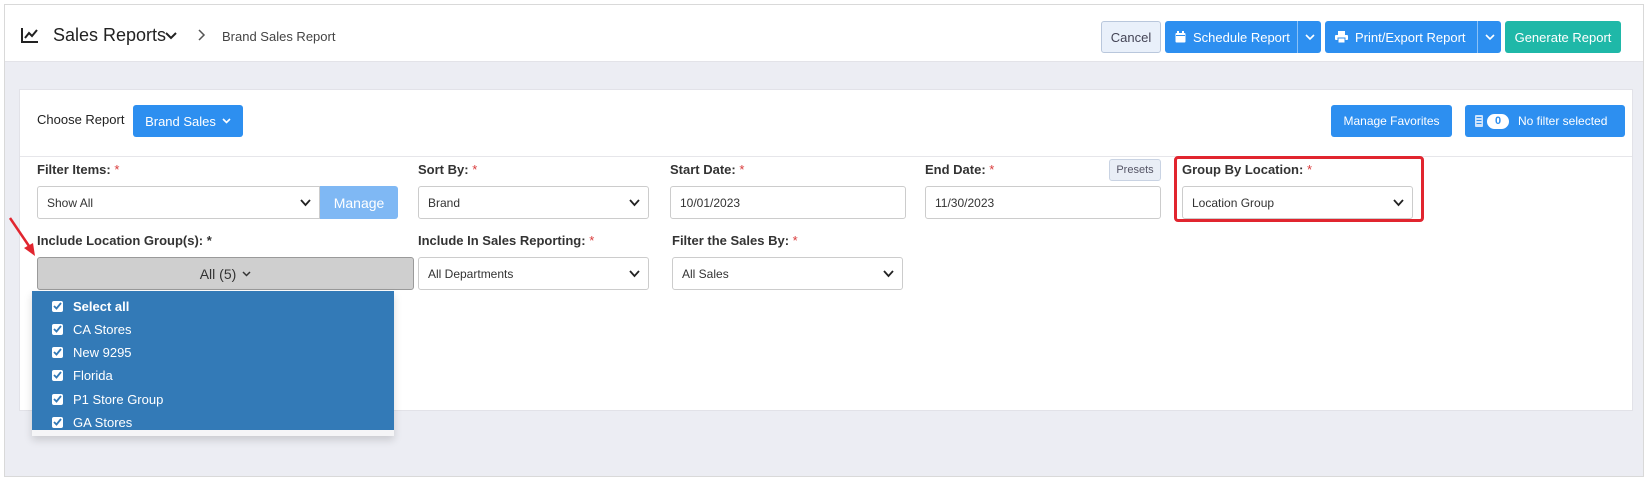 The image size is (1649, 481). Describe the element at coordinates (955, 169) in the screenshot. I see `end-date-label-text: End Date:` at that location.